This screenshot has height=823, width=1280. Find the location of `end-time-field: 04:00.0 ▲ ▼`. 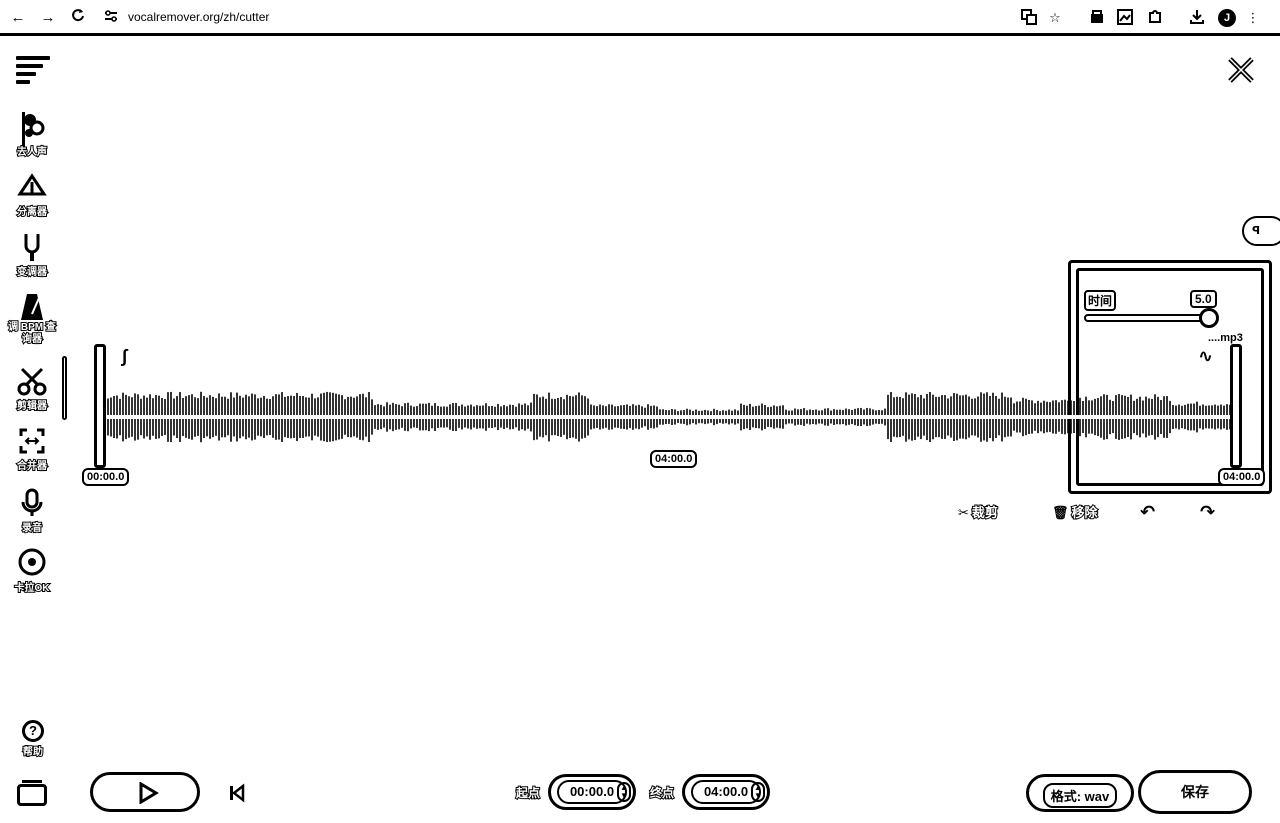

end-time-field: 04:00.0 ▲ ▼ is located at coordinates (726, 792).